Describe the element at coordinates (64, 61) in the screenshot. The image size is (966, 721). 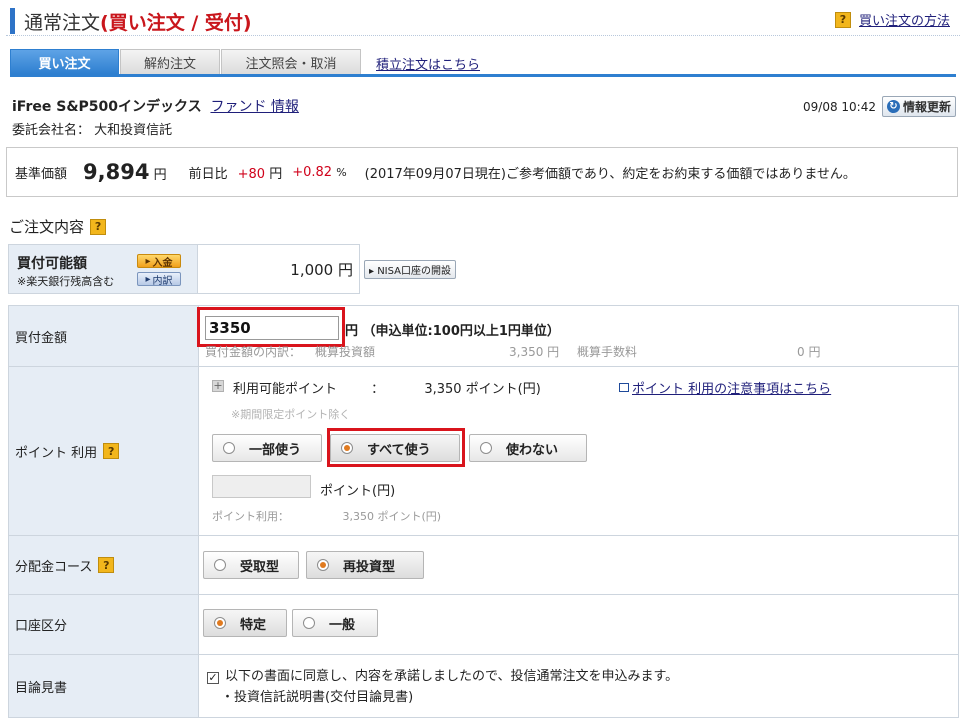
I see `tab-buy-order: 買い注文` at that location.